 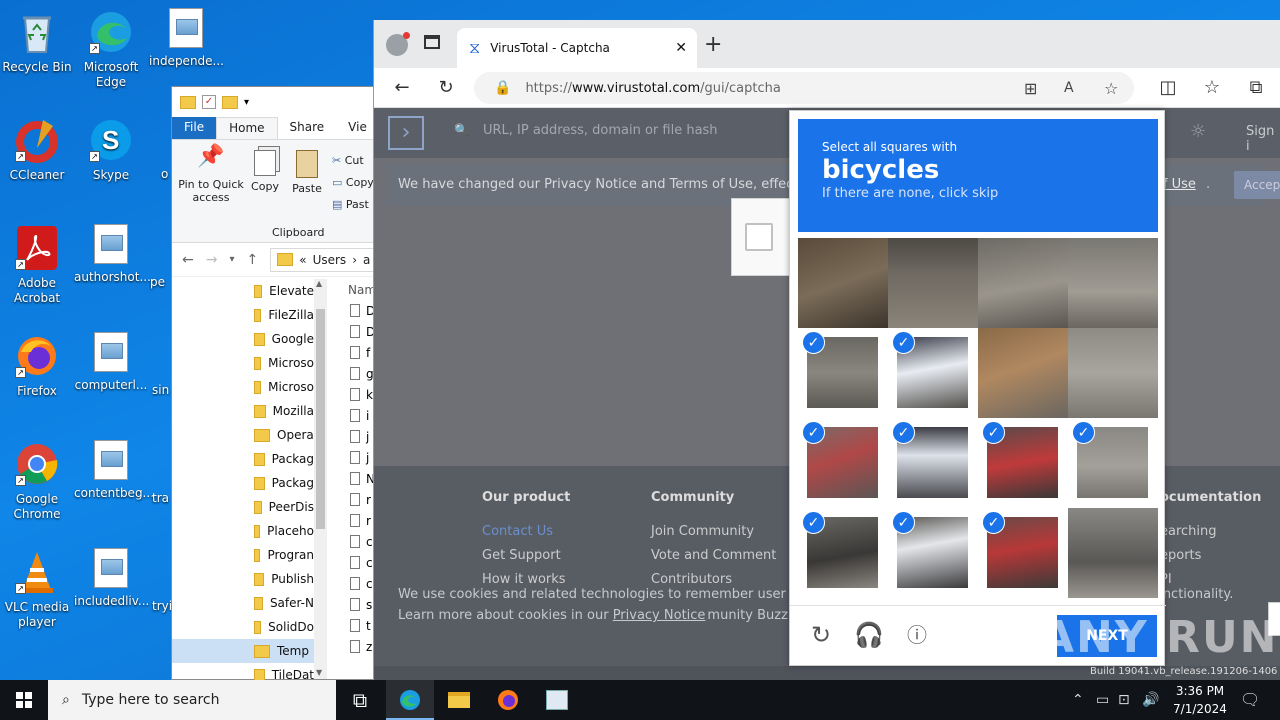 I want to click on footer-link-contact: Contact Us, so click(x=526, y=532).